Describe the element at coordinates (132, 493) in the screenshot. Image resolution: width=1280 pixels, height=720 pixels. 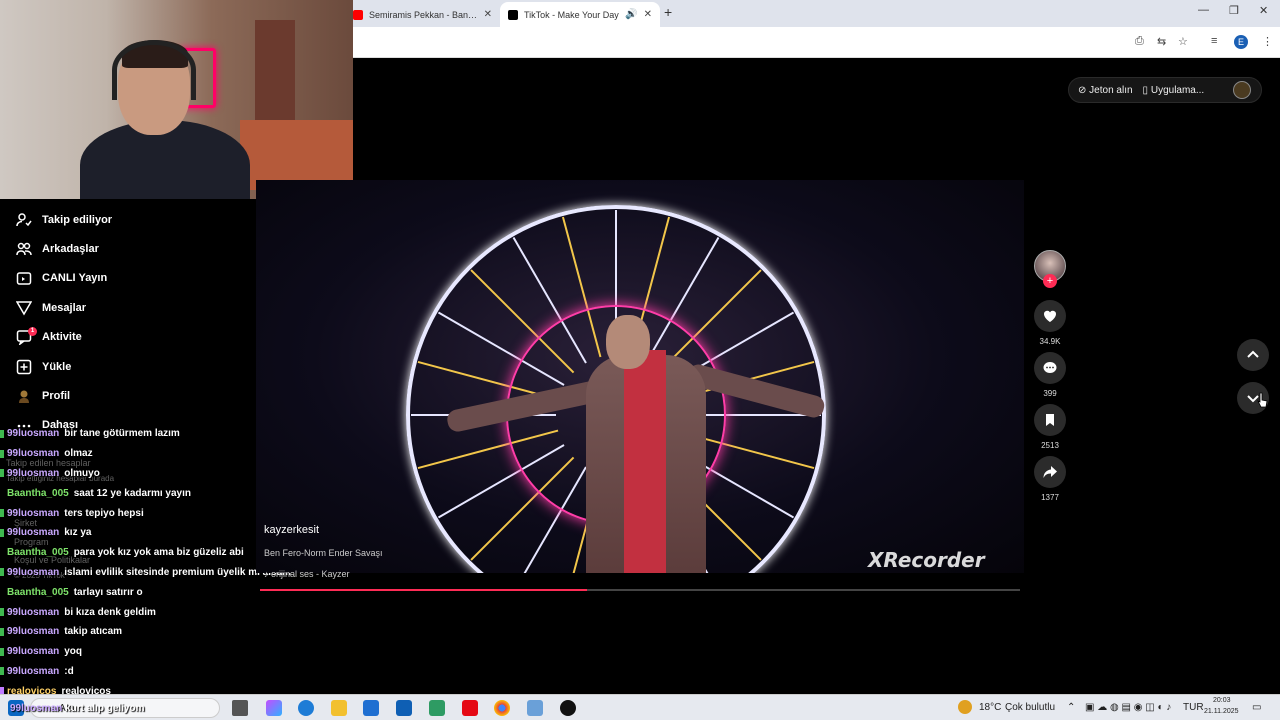
I see `chat-message: saat 12 ye kadarmı yayın` at that location.